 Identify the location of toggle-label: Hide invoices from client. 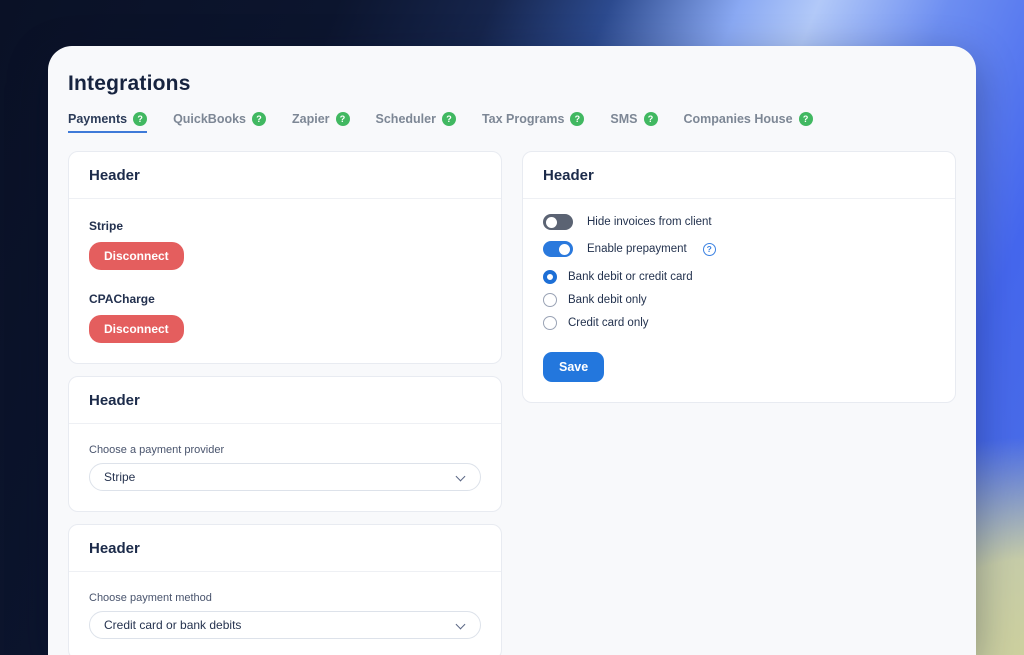
(649, 222).